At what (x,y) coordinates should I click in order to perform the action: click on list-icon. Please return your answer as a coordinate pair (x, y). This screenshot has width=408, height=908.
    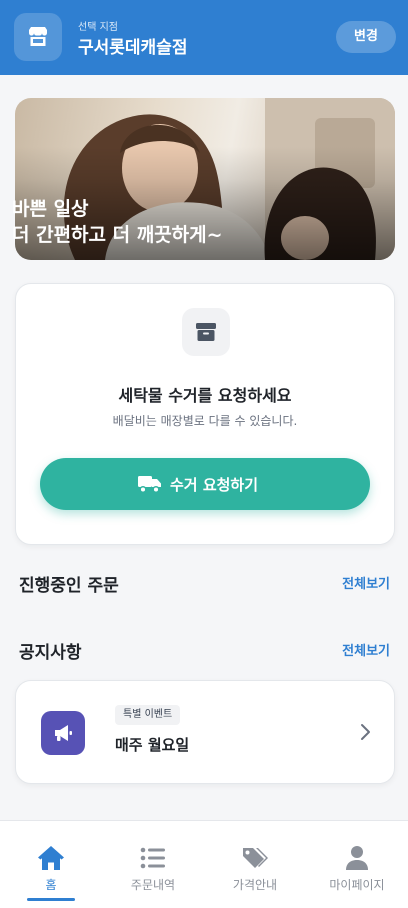
    Looking at the image, I should click on (152, 858).